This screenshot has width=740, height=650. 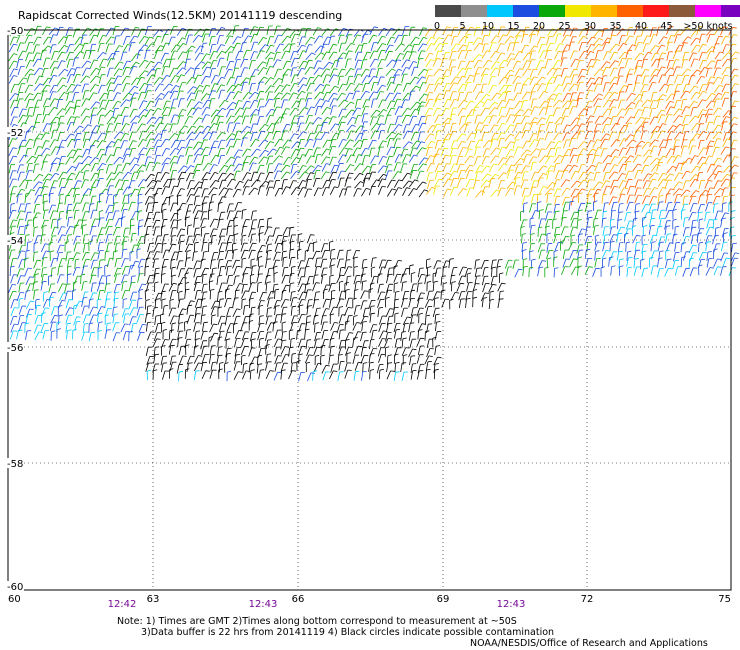 What do you see at coordinates (263, 604) in the screenshot?
I see `time-label-2: 12:43` at bounding box center [263, 604].